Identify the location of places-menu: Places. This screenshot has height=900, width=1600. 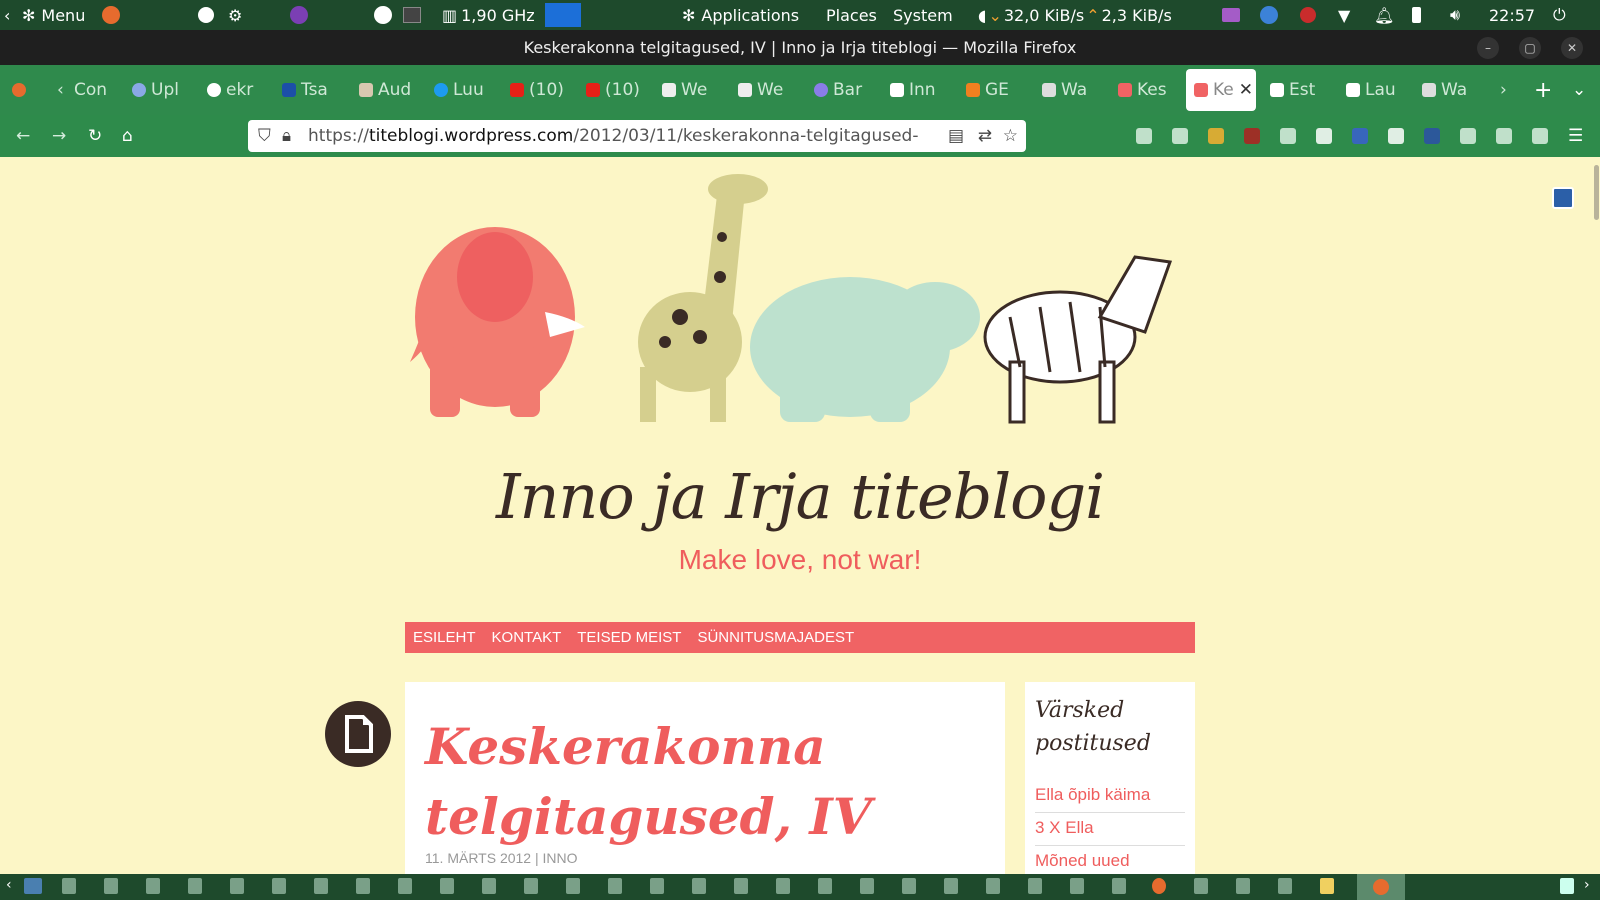
(851, 15).